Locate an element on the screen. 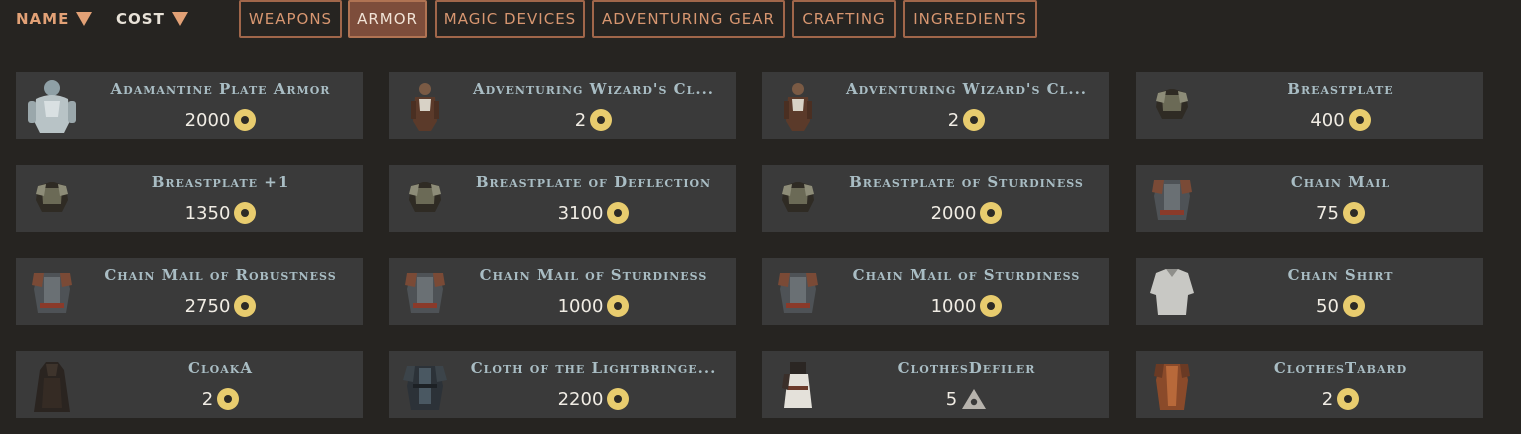 The width and height of the screenshot is (1521, 434). item-price: 1350 is located at coordinates (220, 213).